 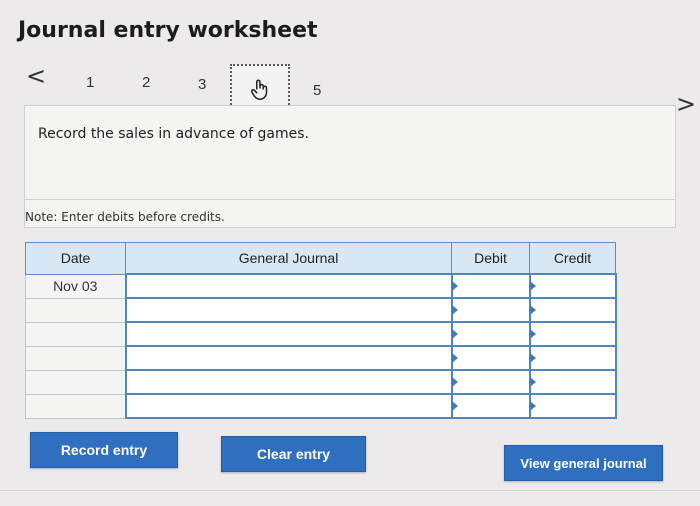 I want to click on chevron-right-icon: >, so click(x=686, y=104).